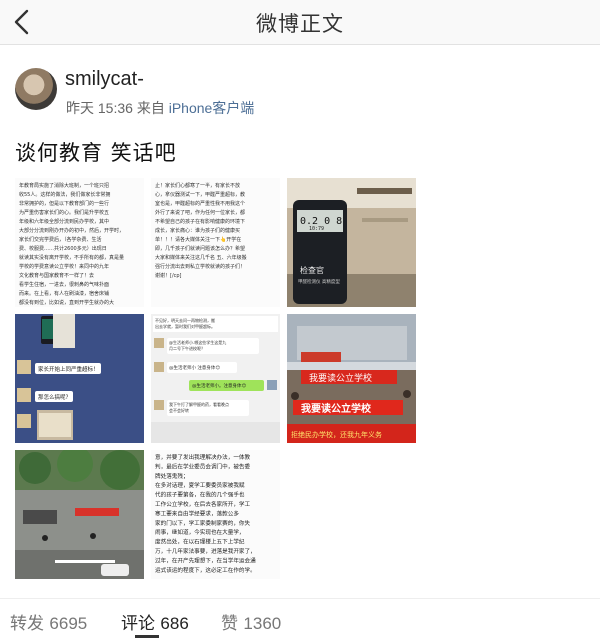  What do you see at coordinates (64, 212) in the screenshot?
I see `image-text-line: 为严重伤害家长们的心。我们是升学校五` at bounding box center [64, 212].